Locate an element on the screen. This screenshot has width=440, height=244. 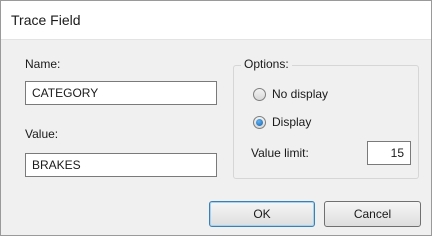
radio-unchecked-icon is located at coordinates (259, 94).